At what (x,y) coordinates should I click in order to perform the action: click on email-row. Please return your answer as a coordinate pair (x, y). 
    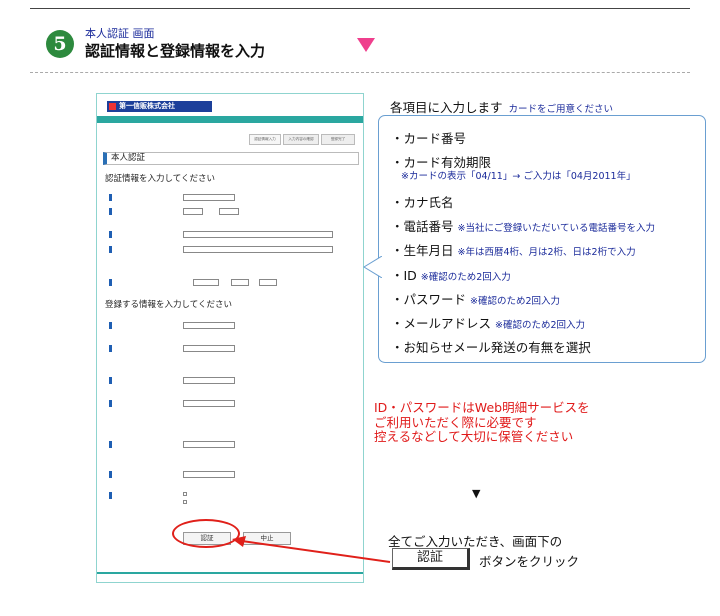
    Looking at the image, I should click on (234, 445).